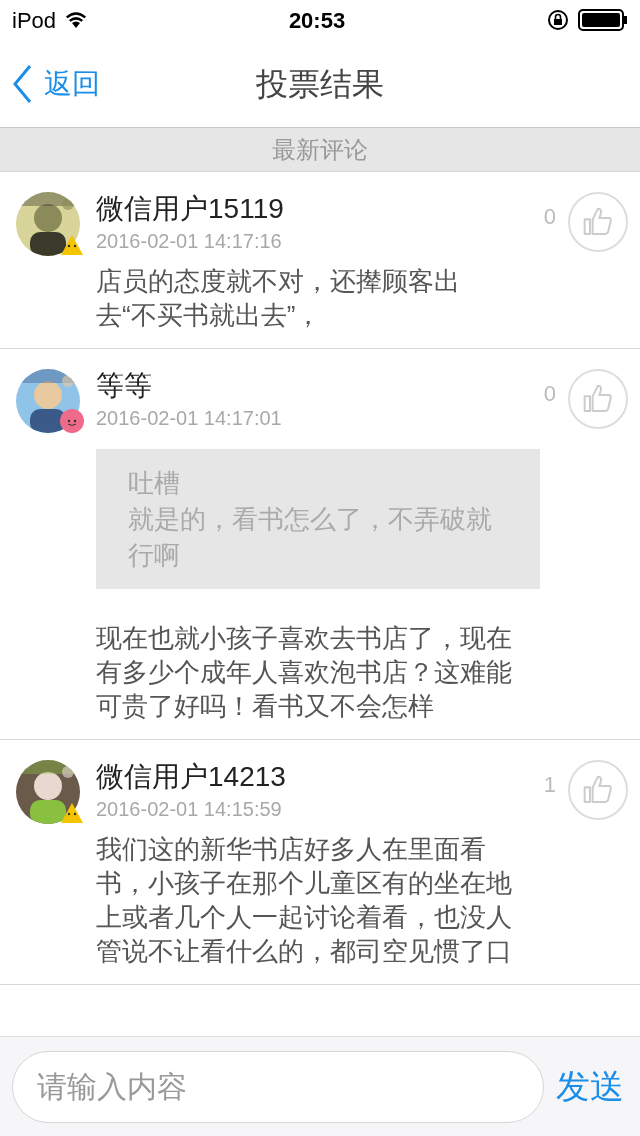  What do you see at coordinates (22, 83) in the screenshot?
I see `back-chevron-icon` at bounding box center [22, 83].